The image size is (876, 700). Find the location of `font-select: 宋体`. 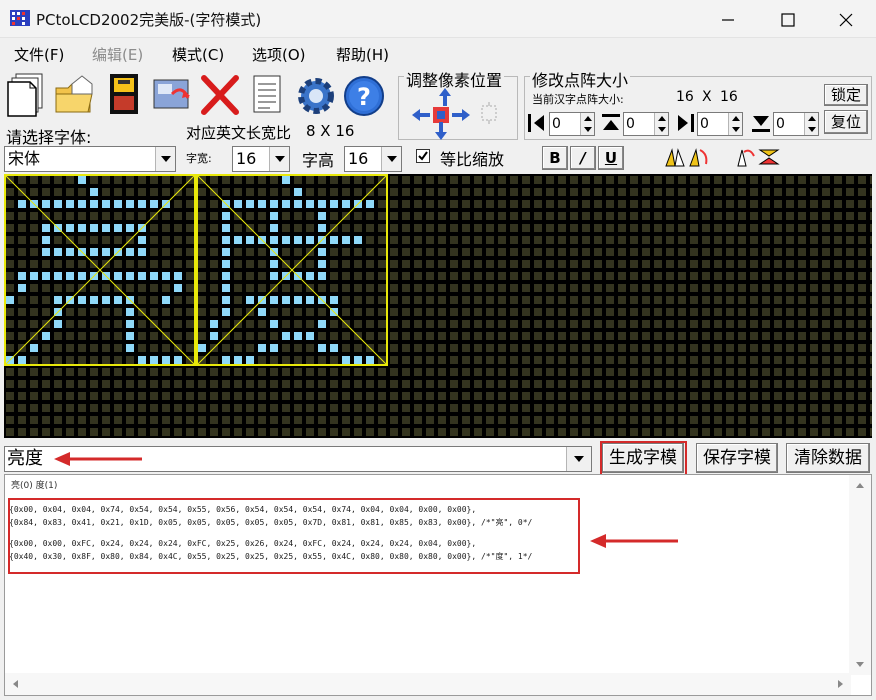

font-select: 宋体 is located at coordinates (90, 159).